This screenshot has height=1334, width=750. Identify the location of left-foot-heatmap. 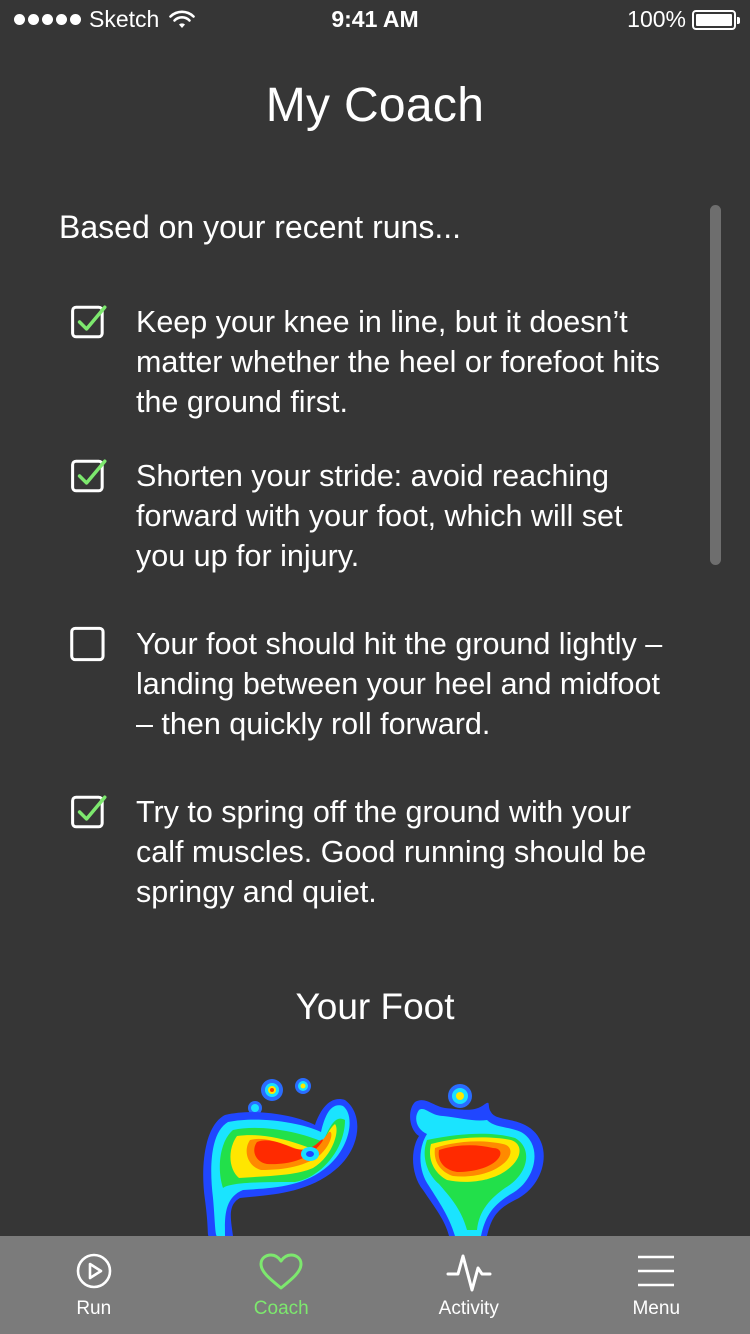
(280, 1157).